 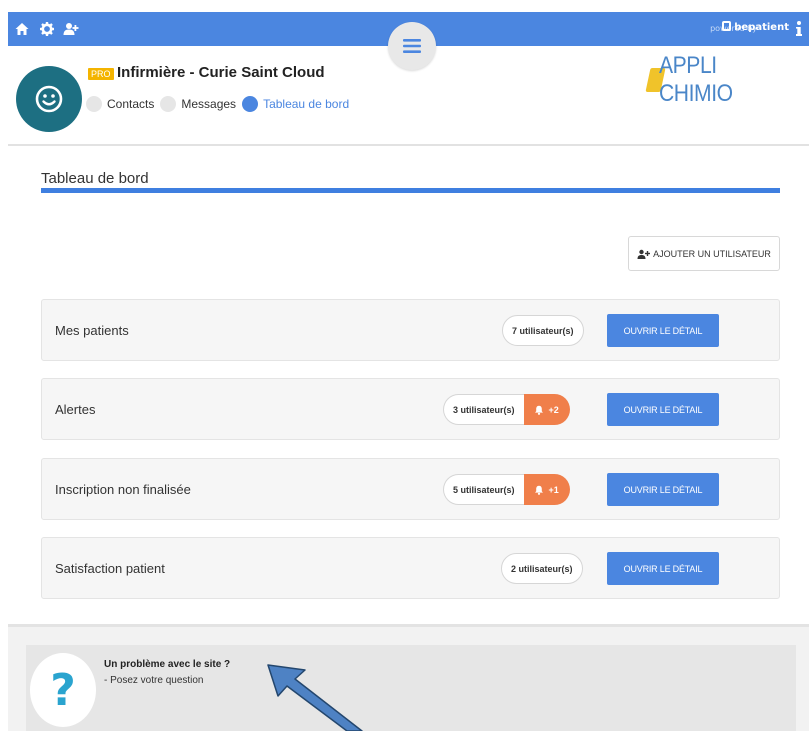 I want to click on section-underline, so click(x=410, y=190).